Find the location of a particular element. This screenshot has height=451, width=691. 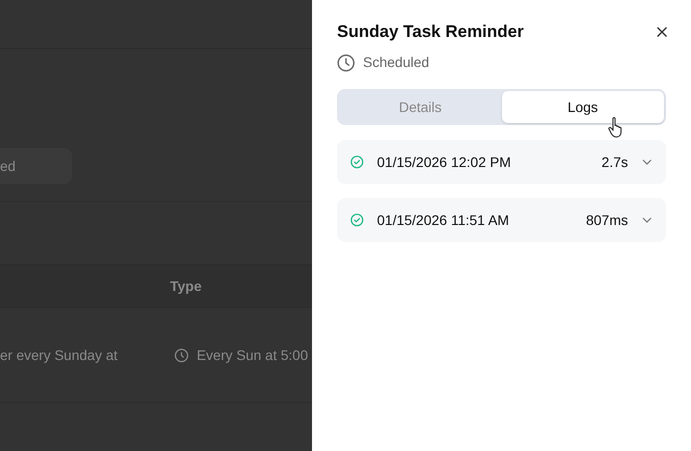

table-cell-text: Every Sun at 5:00 is located at coordinates (252, 355).